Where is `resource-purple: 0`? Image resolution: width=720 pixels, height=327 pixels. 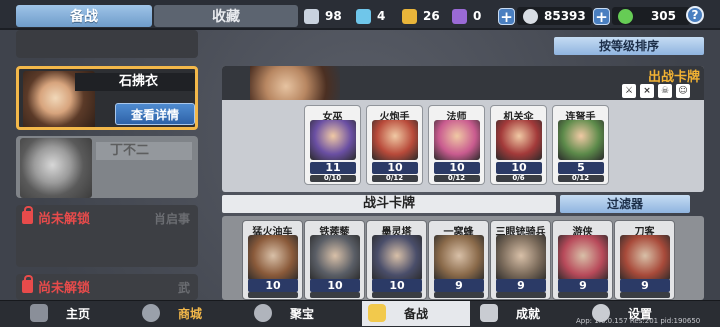
resource-purple: 0 is located at coordinates (466, 16).